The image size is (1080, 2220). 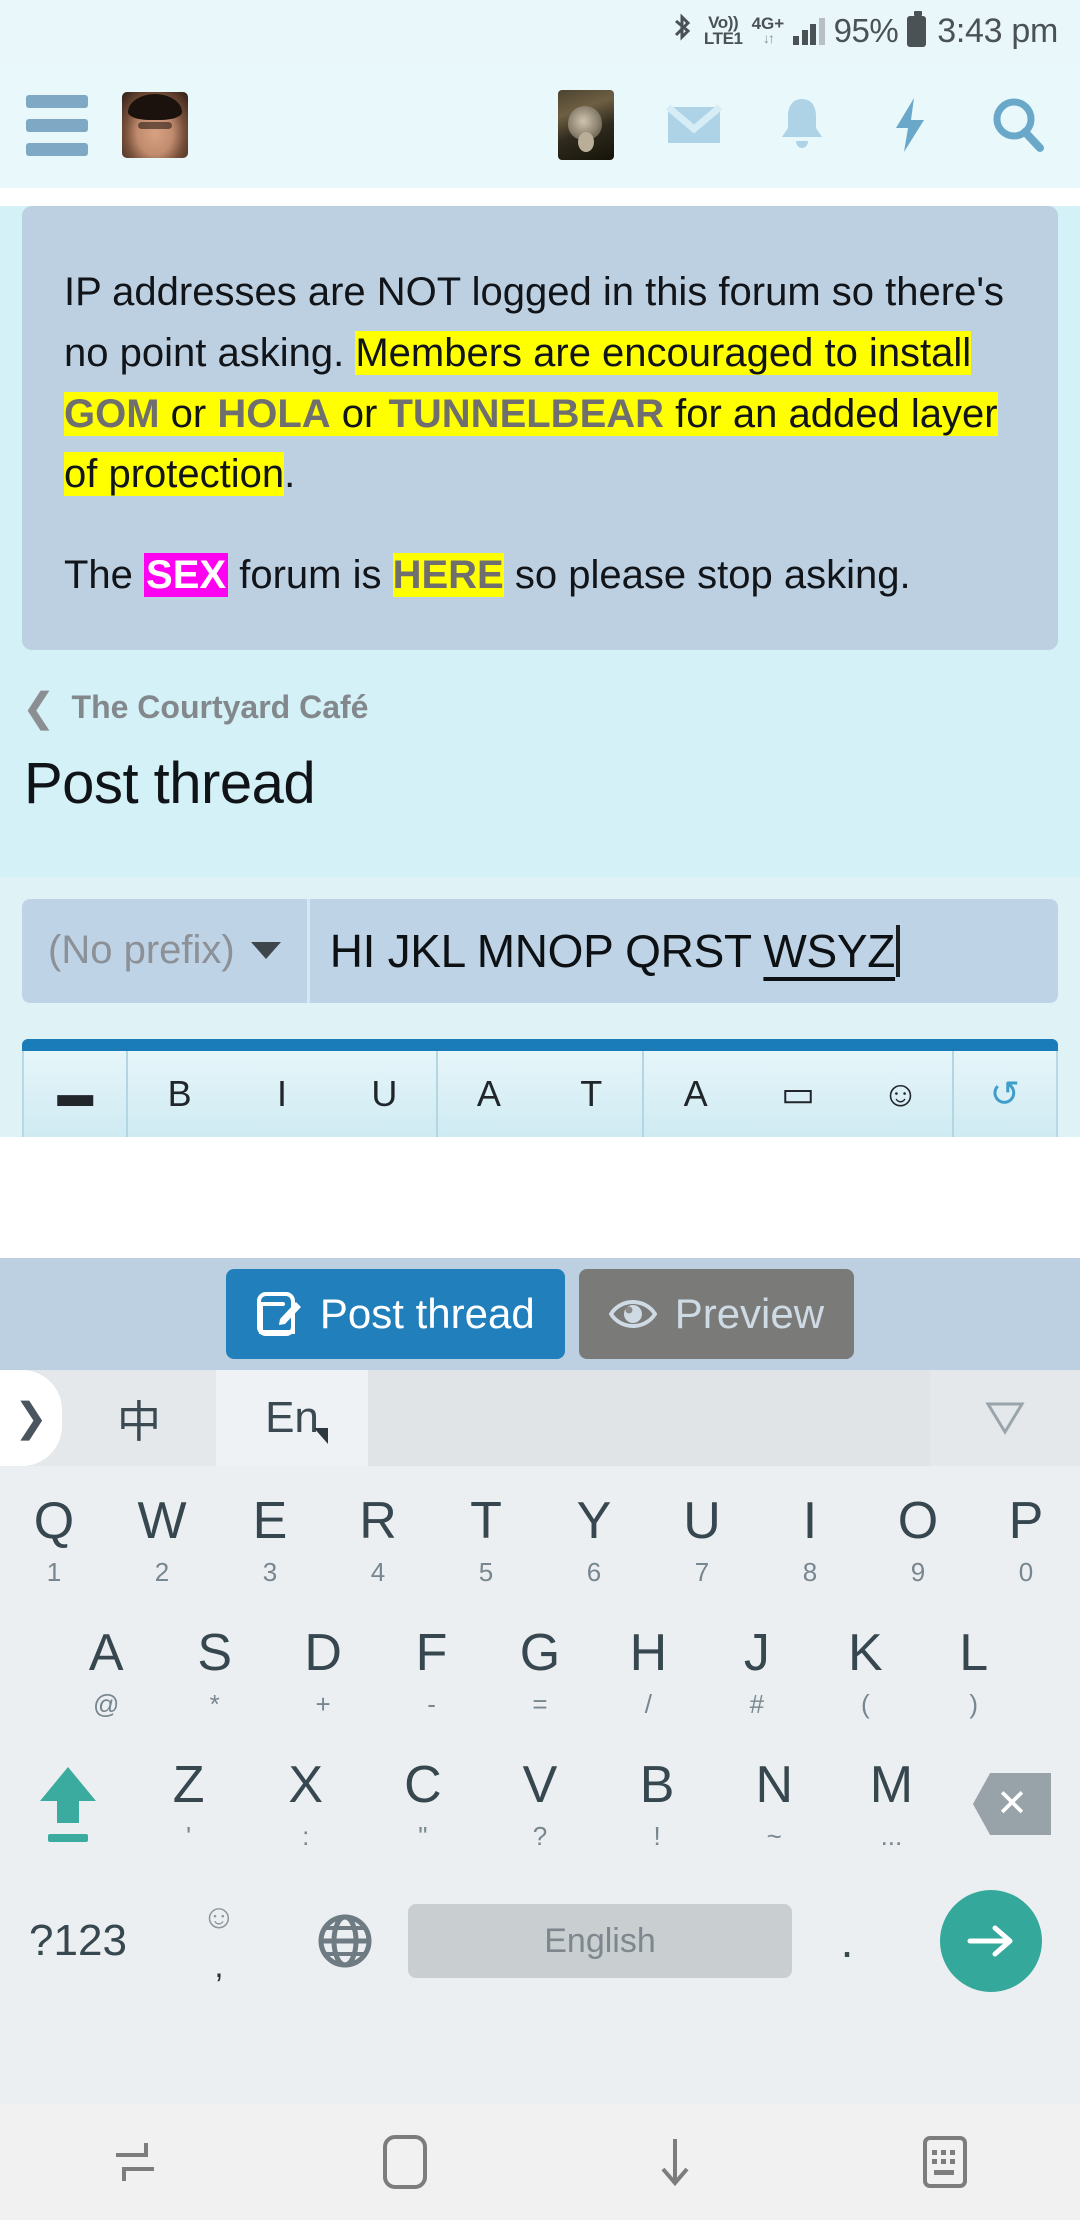 I want to click on lightning-bolt-icon, so click(x=910, y=125).